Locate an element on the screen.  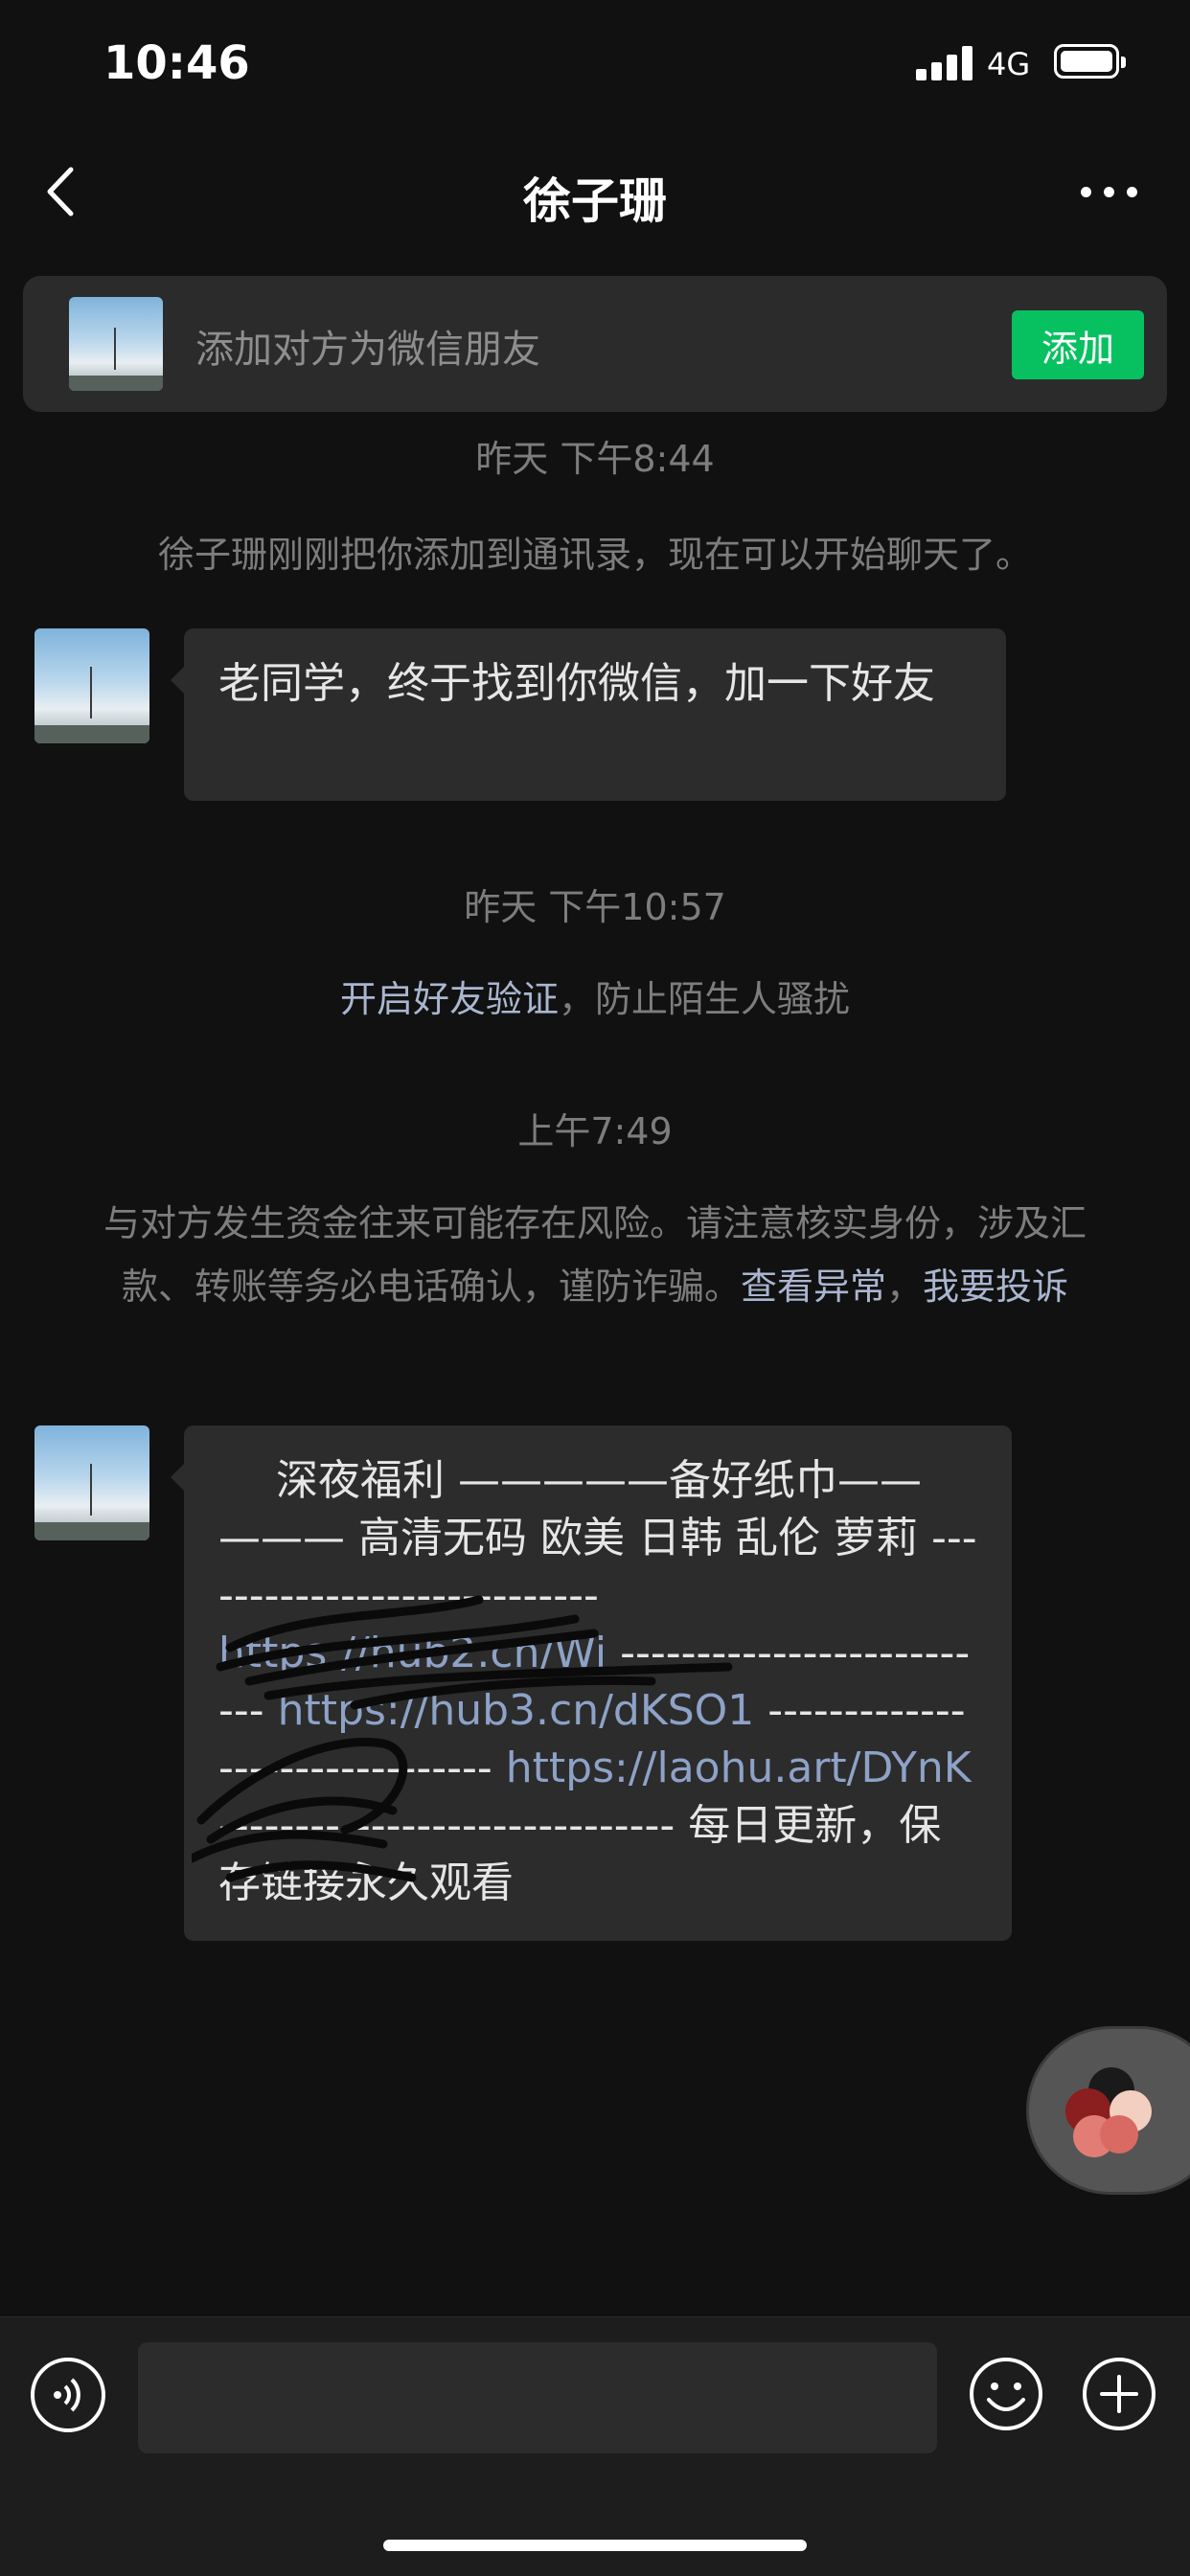
status-time: 10:46 is located at coordinates (177, 63).